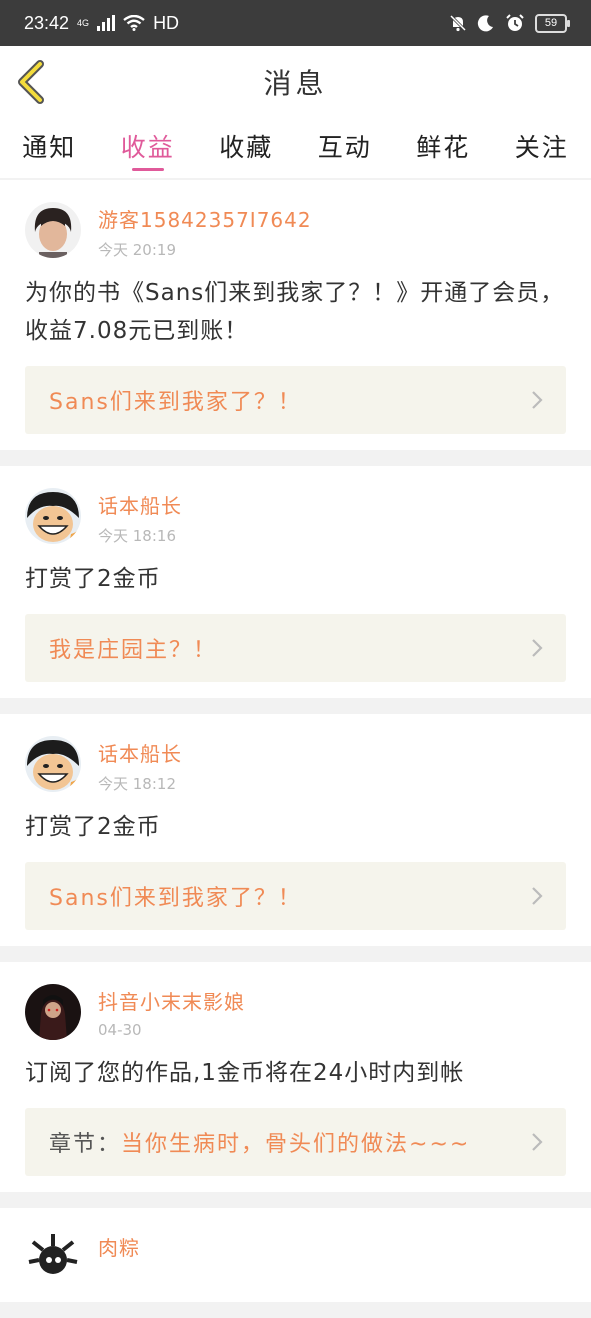  What do you see at coordinates (119, 1246) in the screenshot?
I see `username: 肉粽` at bounding box center [119, 1246].